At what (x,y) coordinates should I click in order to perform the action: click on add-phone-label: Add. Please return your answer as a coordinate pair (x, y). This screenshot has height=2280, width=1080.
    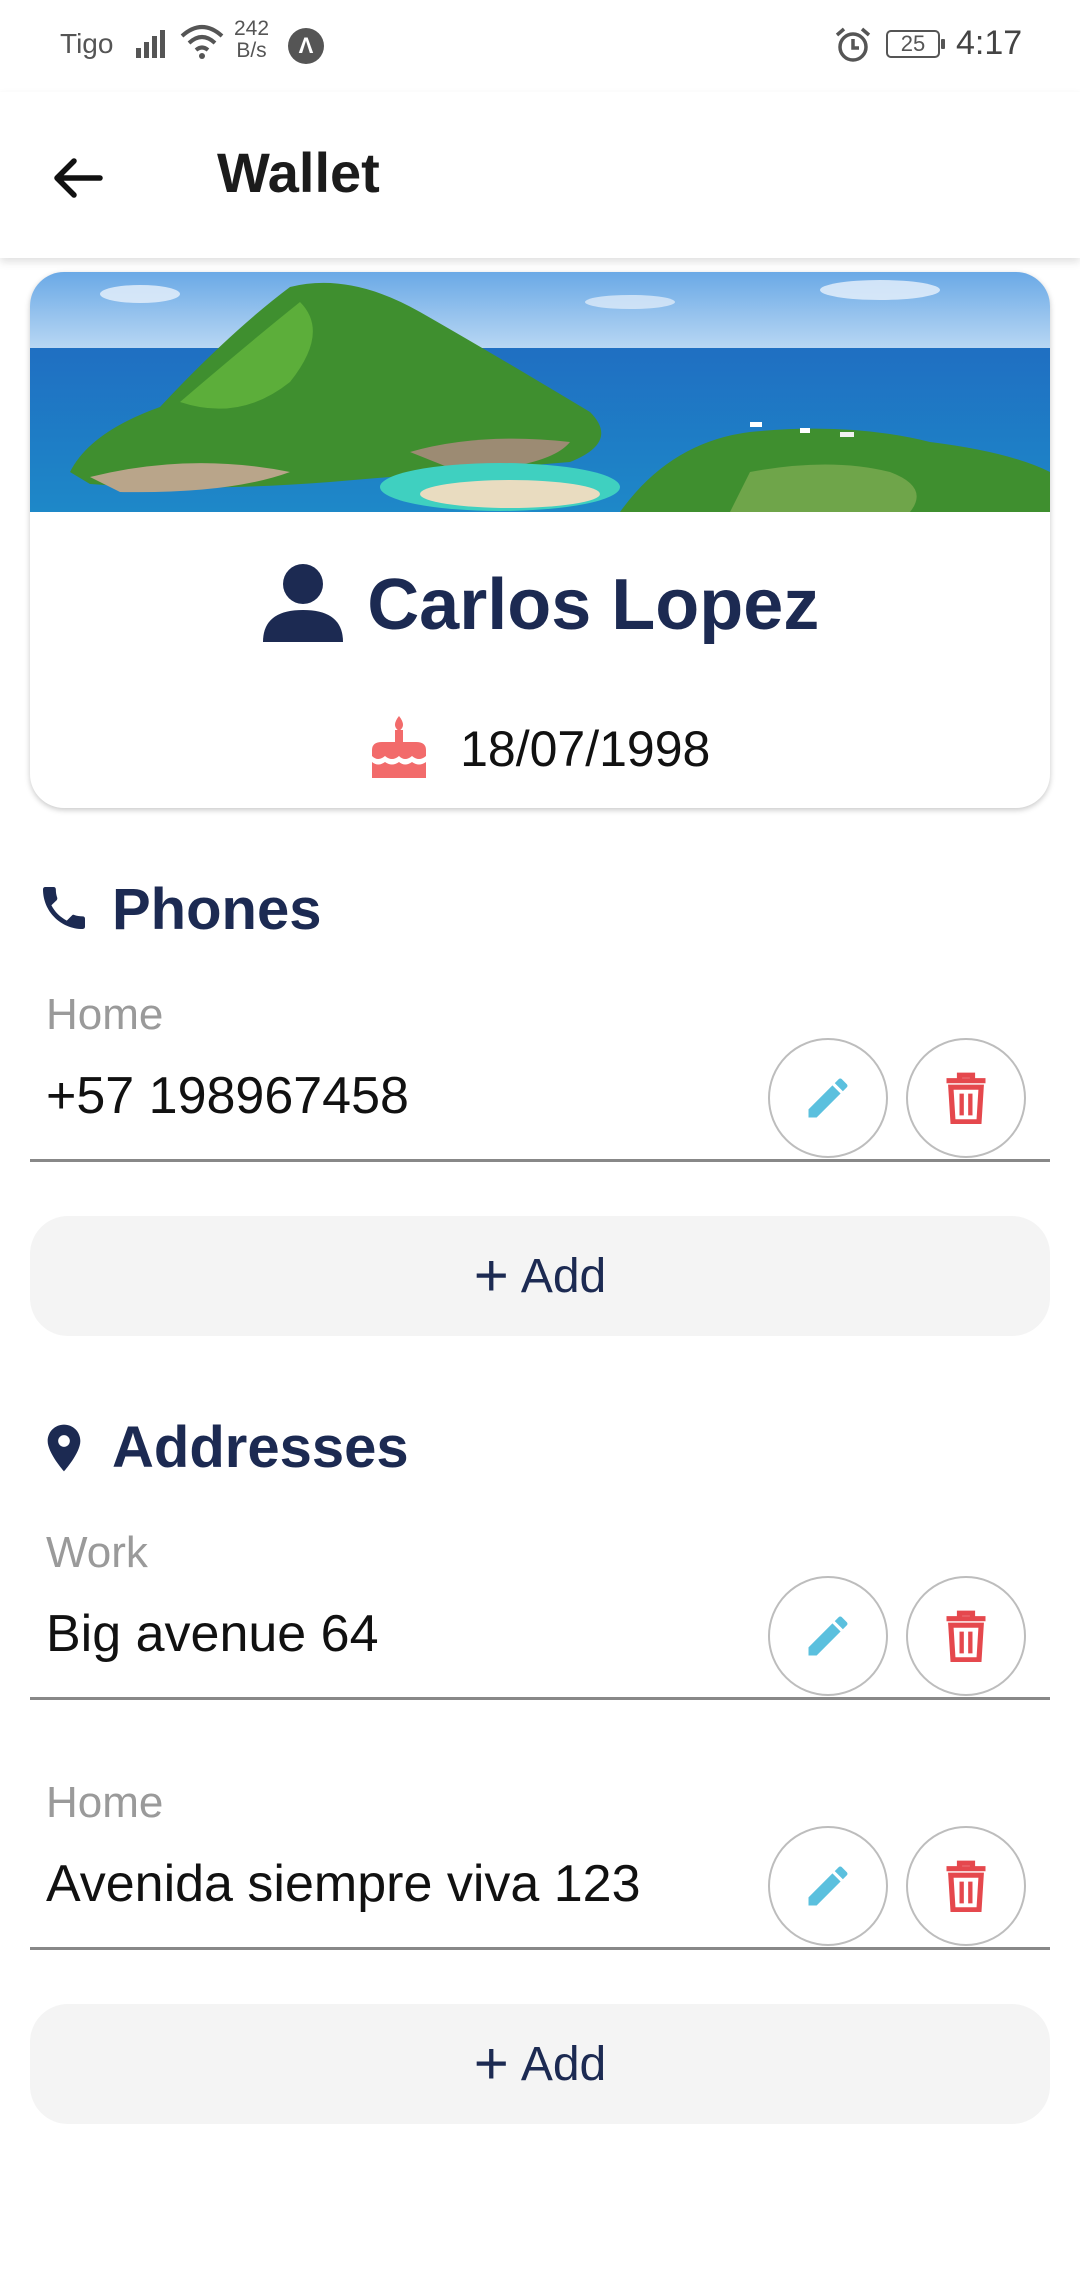
    Looking at the image, I should click on (563, 1276).